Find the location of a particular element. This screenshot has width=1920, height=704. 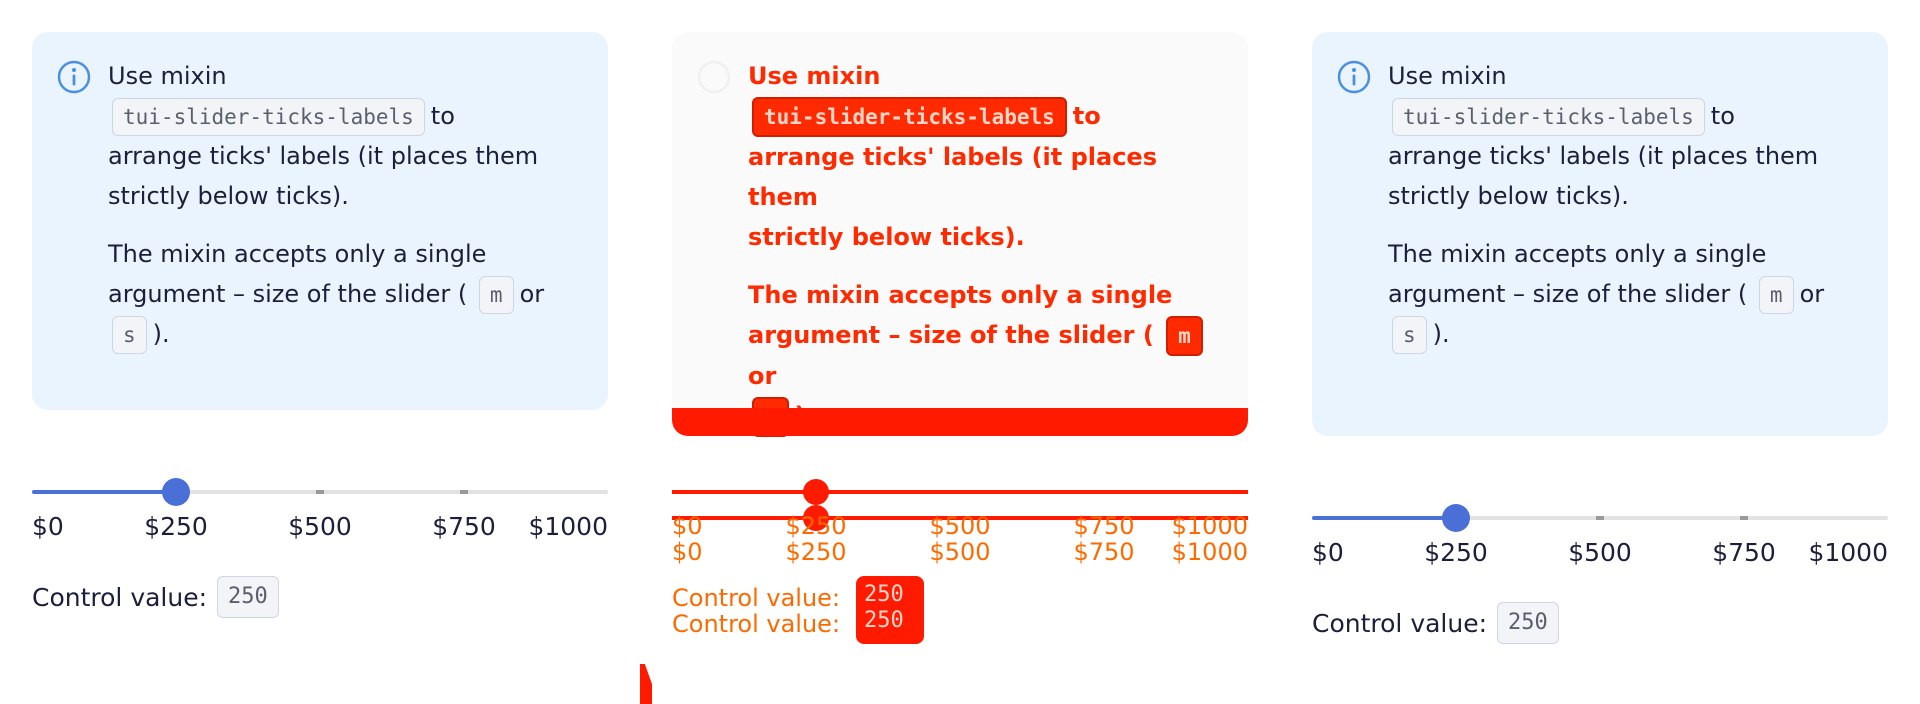

slider-thumb-diff is located at coordinates (816, 492).